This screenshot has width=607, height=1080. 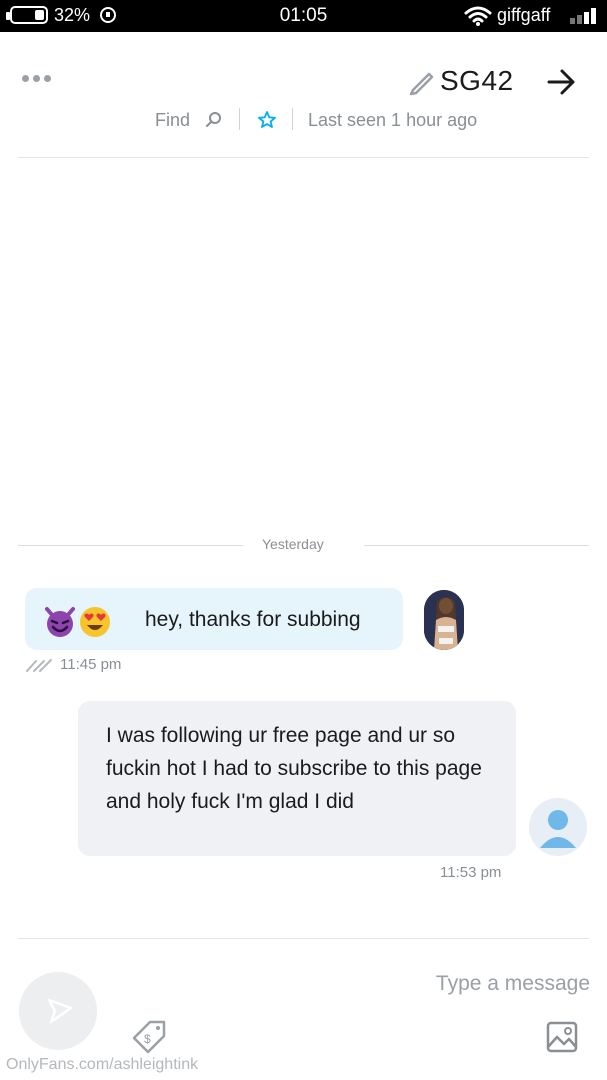 What do you see at coordinates (490, 984) in the screenshot?
I see `message-input` at bounding box center [490, 984].